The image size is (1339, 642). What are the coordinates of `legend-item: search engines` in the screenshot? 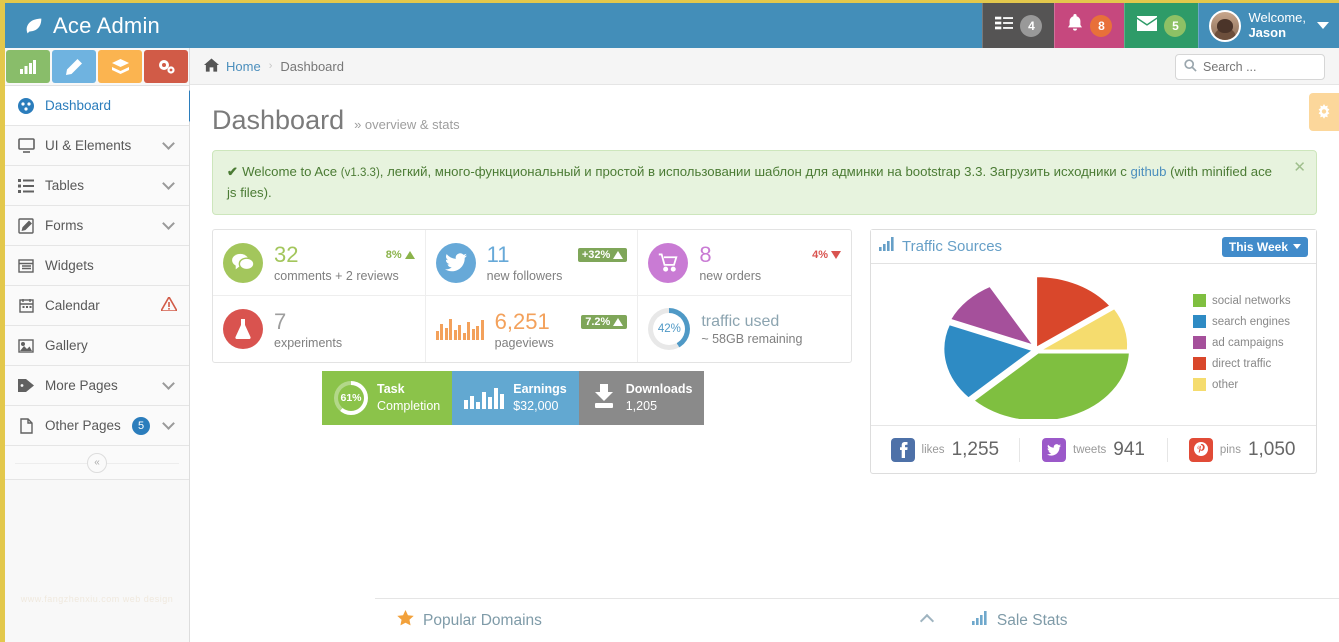 It's located at (1250, 322).